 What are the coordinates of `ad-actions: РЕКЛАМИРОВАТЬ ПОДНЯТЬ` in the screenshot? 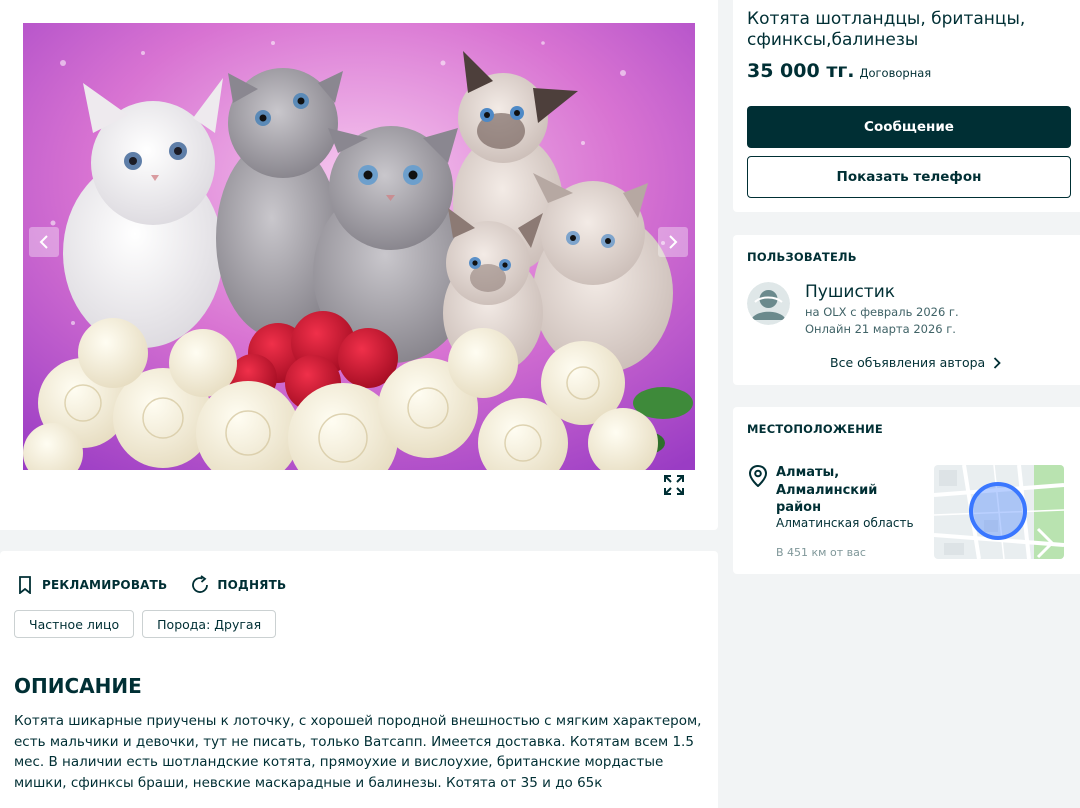 It's located at (161, 585).